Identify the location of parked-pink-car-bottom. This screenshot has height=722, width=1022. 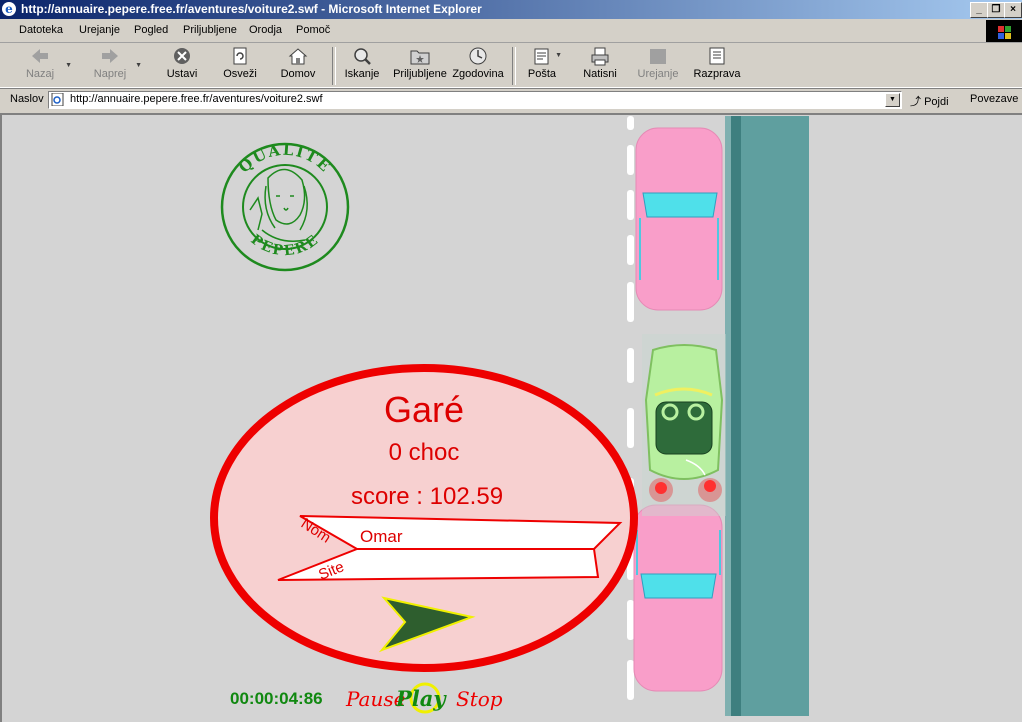
(678, 598).